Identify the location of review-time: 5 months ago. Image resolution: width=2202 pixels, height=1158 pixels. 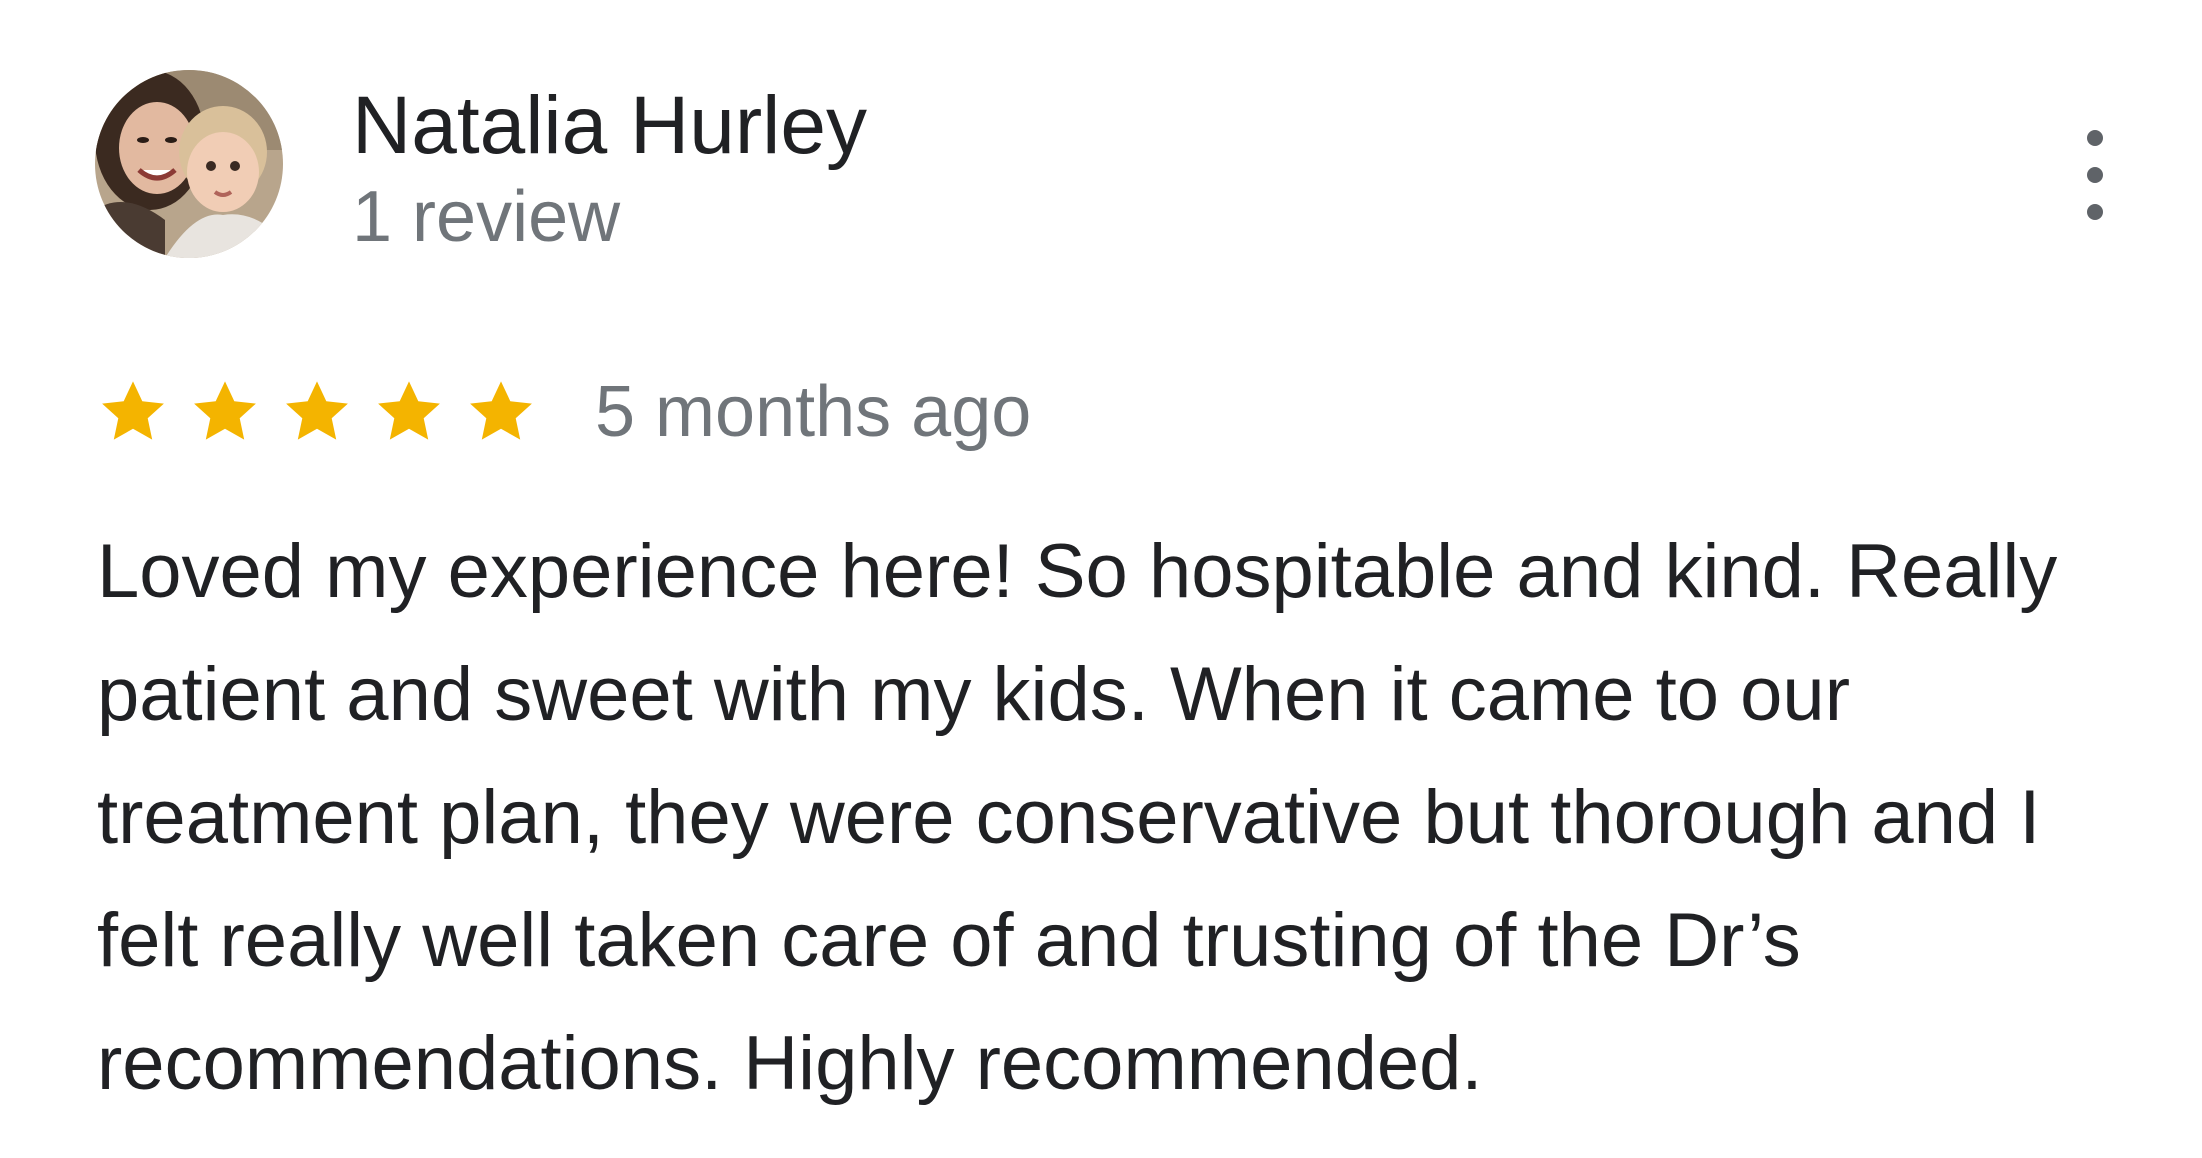
(813, 412).